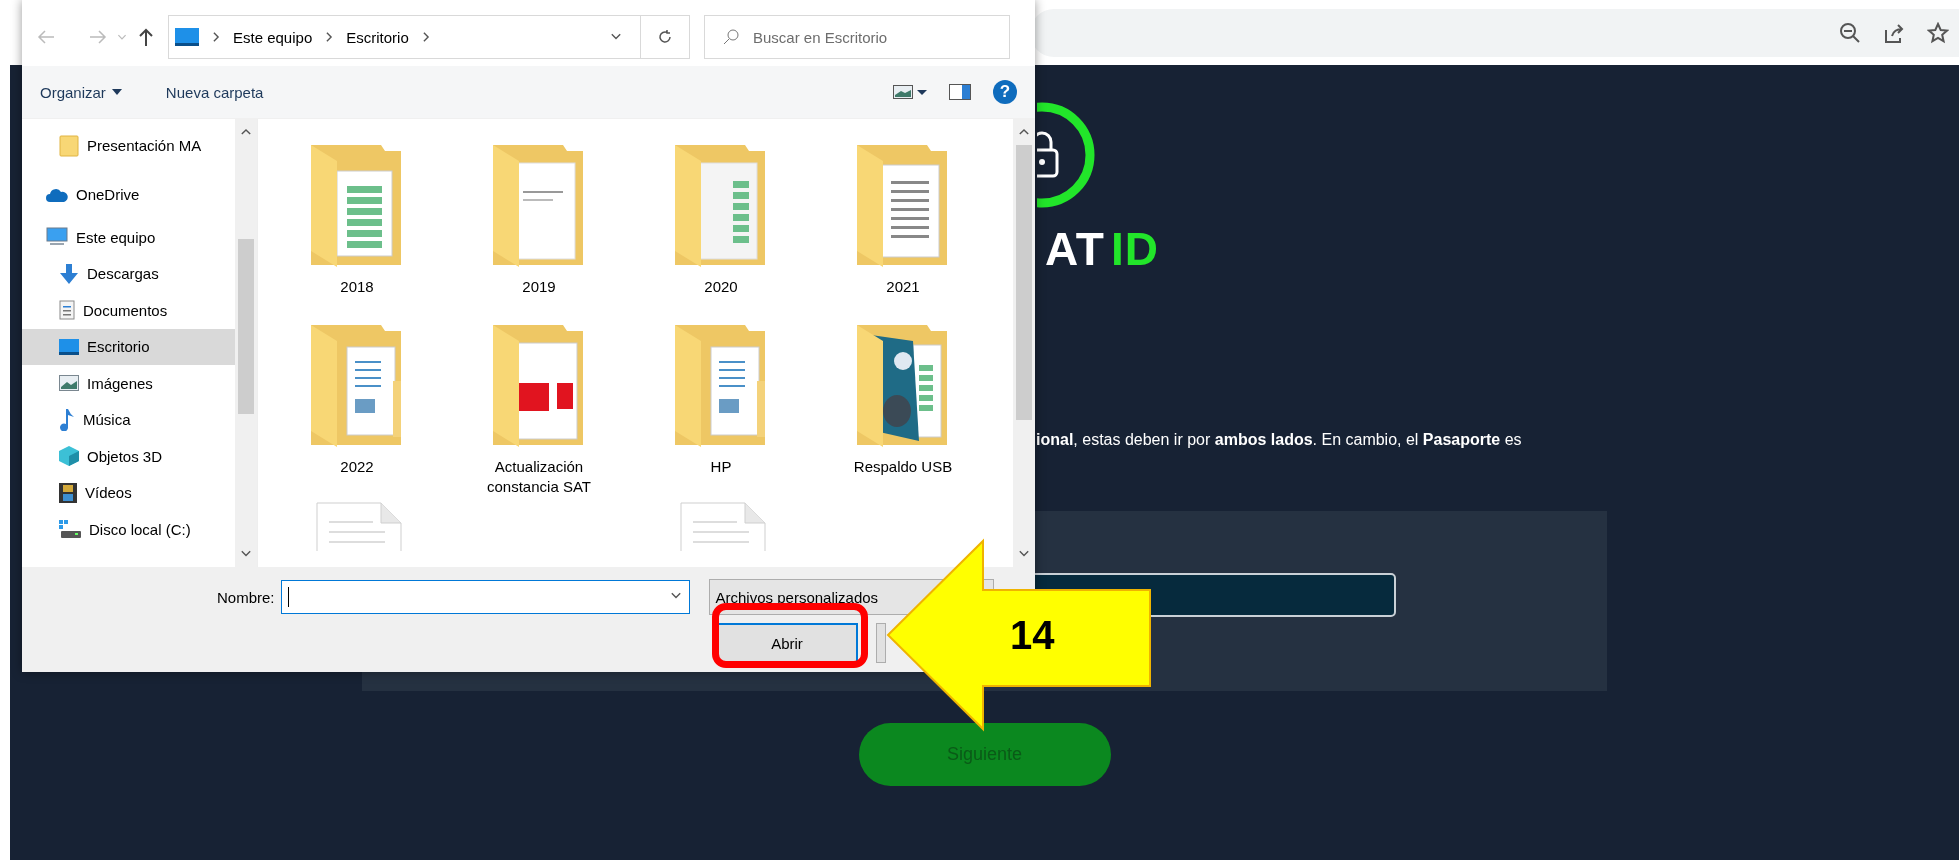 This screenshot has height=860, width=1959. What do you see at coordinates (57, 194) in the screenshot?
I see `cloud-icon` at bounding box center [57, 194].